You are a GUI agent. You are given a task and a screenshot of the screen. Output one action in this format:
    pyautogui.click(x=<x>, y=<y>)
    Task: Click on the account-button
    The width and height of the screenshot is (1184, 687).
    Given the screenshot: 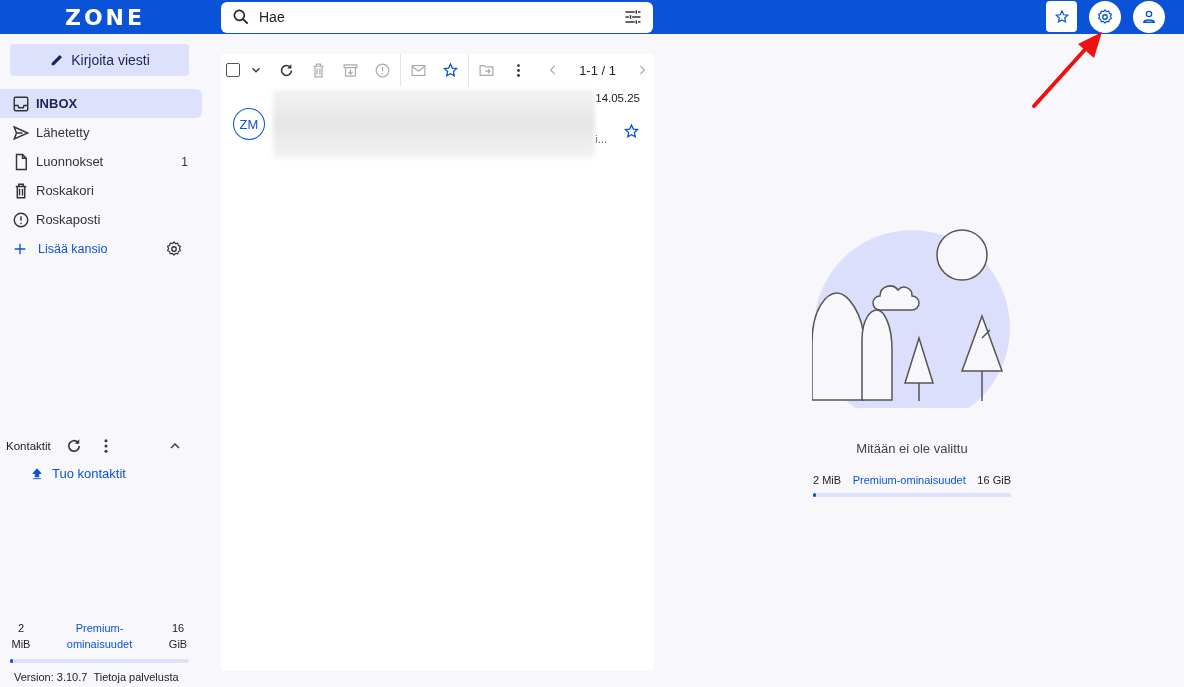 What is the action you would take?
    pyautogui.click(x=1149, y=17)
    